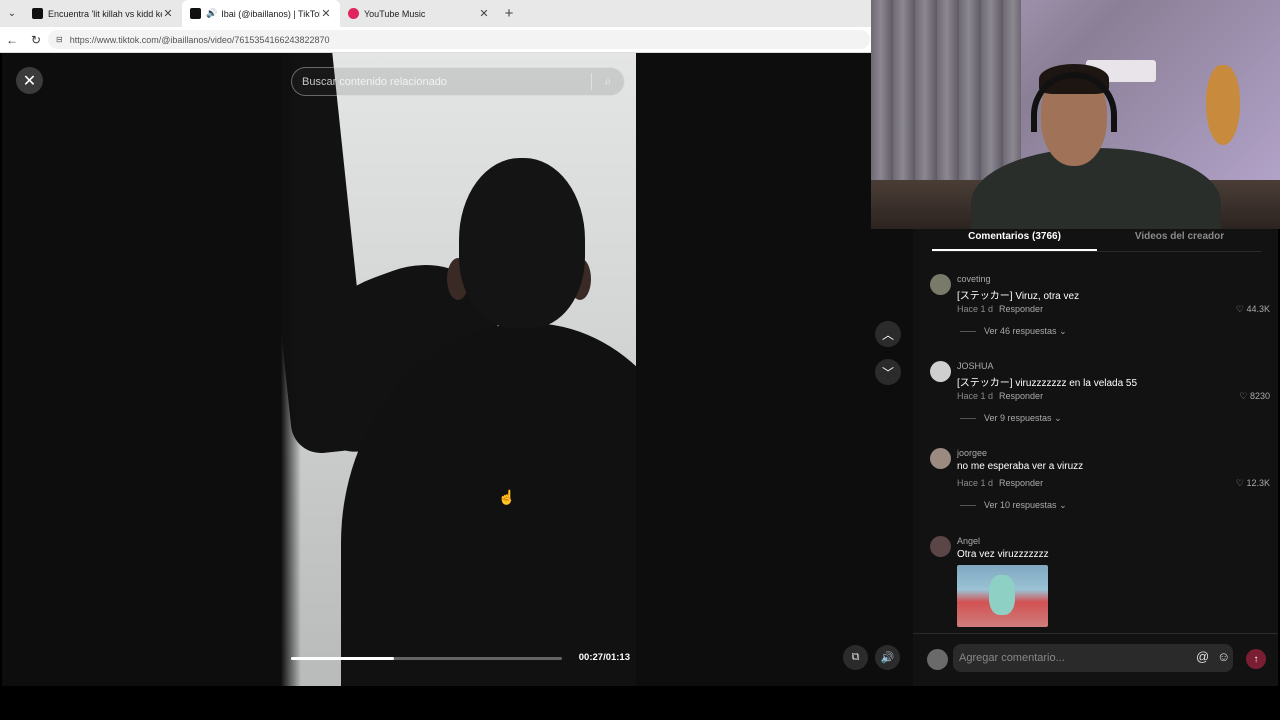 The width and height of the screenshot is (1280, 720). What do you see at coordinates (59, 39) in the screenshot?
I see `site-info-icon: ⊟` at bounding box center [59, 39].